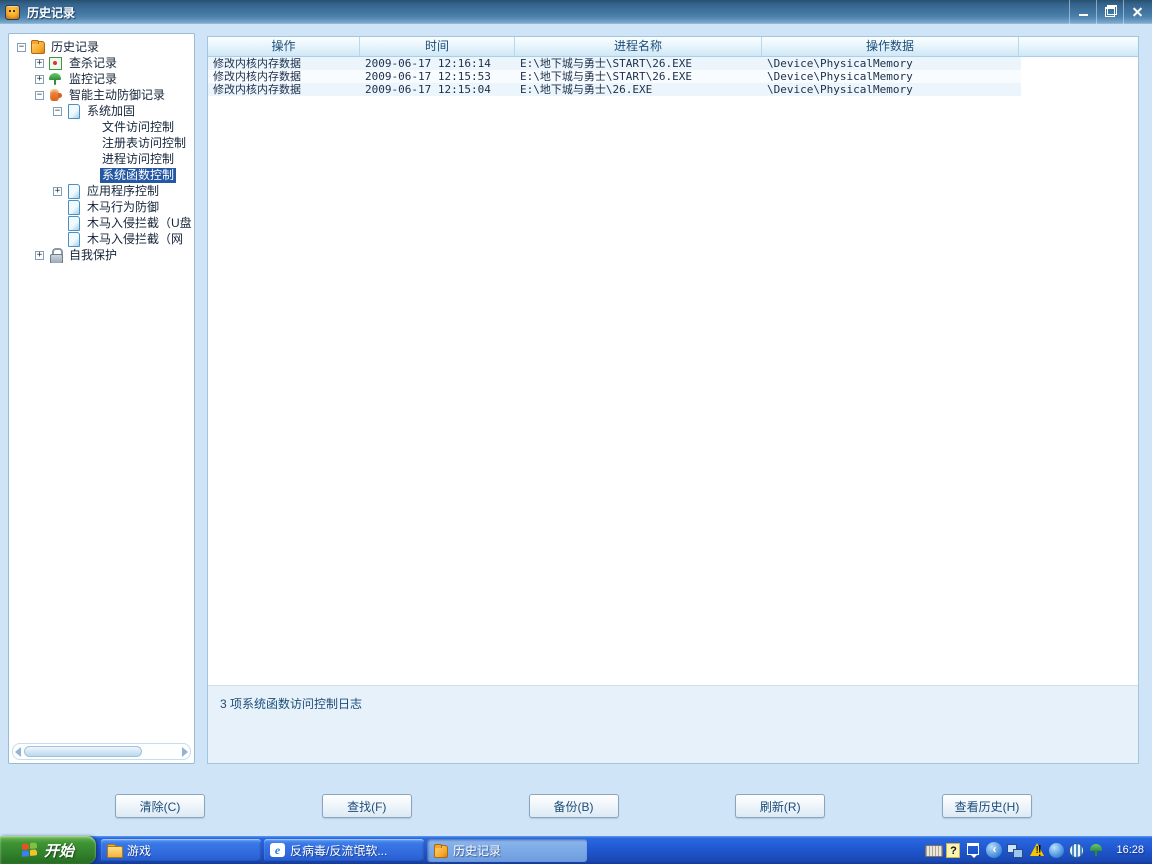  What do you see at coordinates (638, 46) in the screenshot?
I see `column-header: 进程名称` at bounding box center [638, 46].